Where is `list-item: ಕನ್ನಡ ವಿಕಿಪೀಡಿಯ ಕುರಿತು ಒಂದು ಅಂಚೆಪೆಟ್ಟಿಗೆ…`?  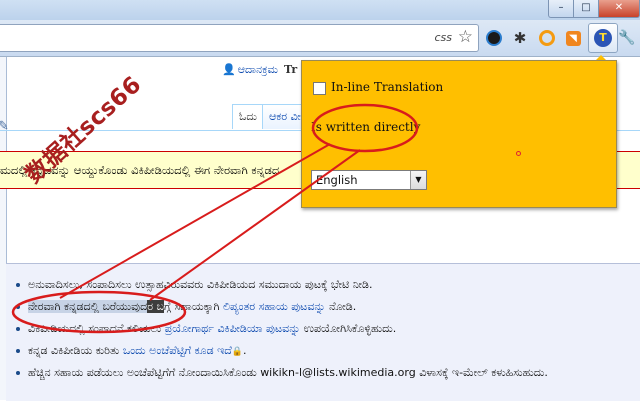
list-item: ಕನ್ನಡ ವಿಕಿಪೀಡಿಯ ಕುರಿತು ಒಂದು ಅಂಚೆಪೆಟ್ಟಿಗೆ… is located at coordinates (325, 351).